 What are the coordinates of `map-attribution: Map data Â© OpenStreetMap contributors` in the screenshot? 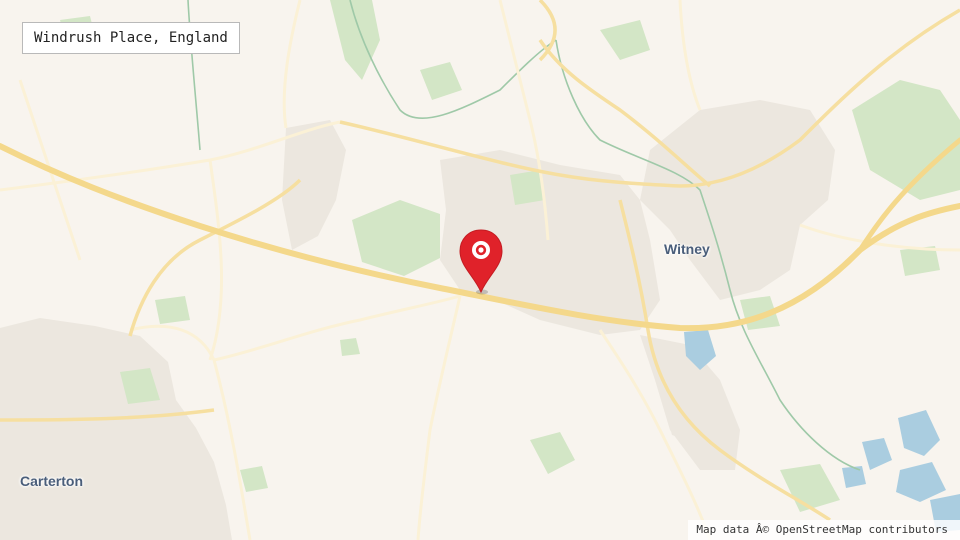 It's located at (824, 530).